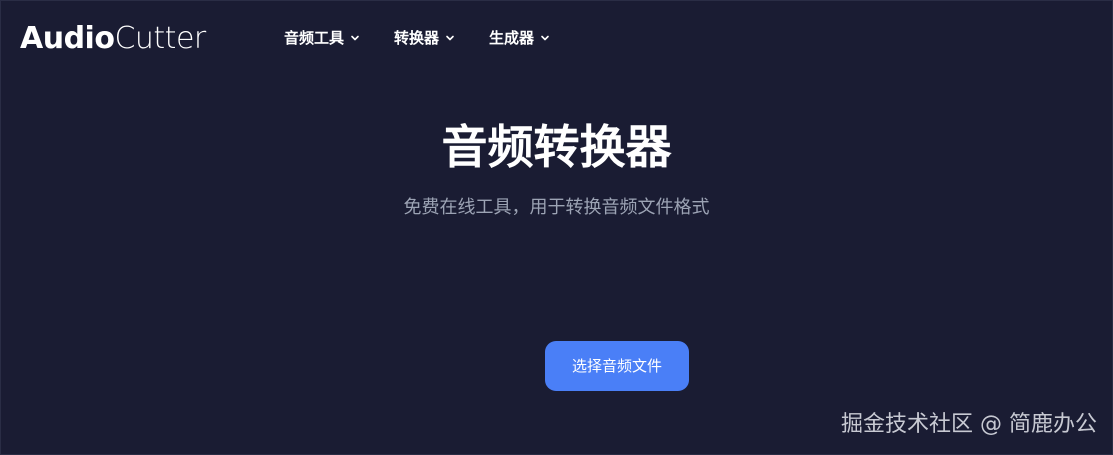  Describe the element at coordinates (314, 38) in the screenshot. I see `nav-item-label: 音频工具` at that location.